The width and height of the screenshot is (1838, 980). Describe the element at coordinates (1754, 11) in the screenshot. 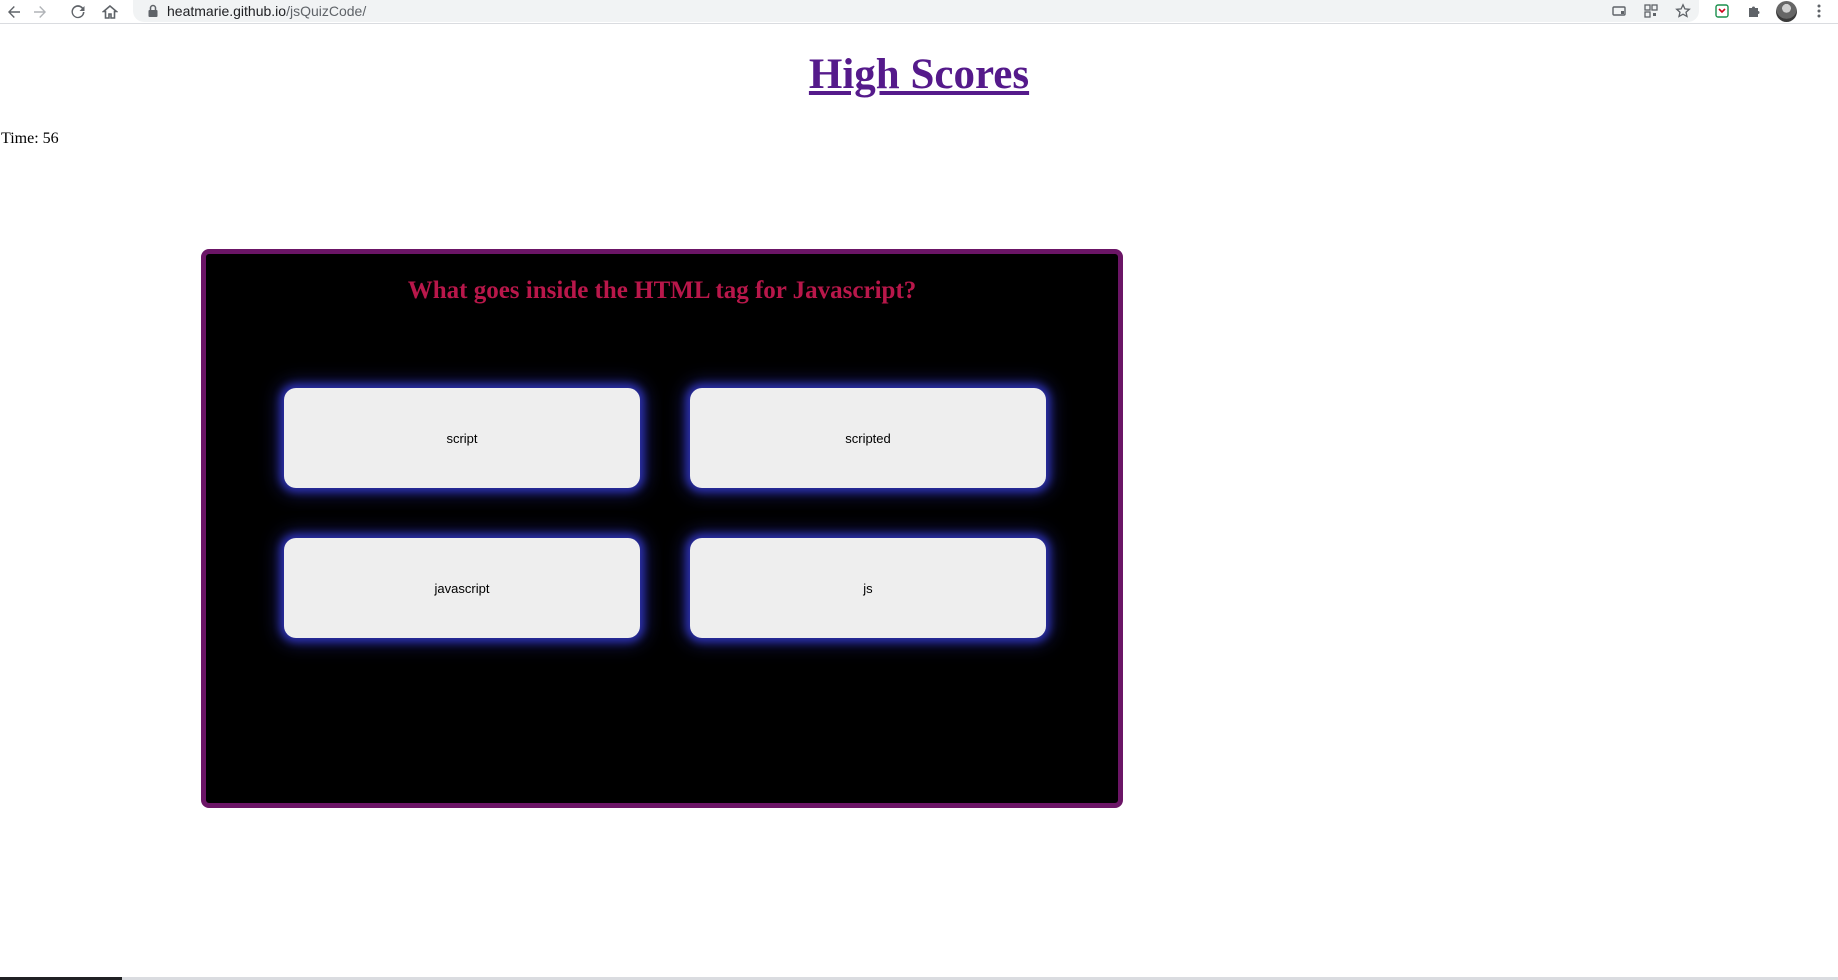

I see `puzzle-icon` at that location.